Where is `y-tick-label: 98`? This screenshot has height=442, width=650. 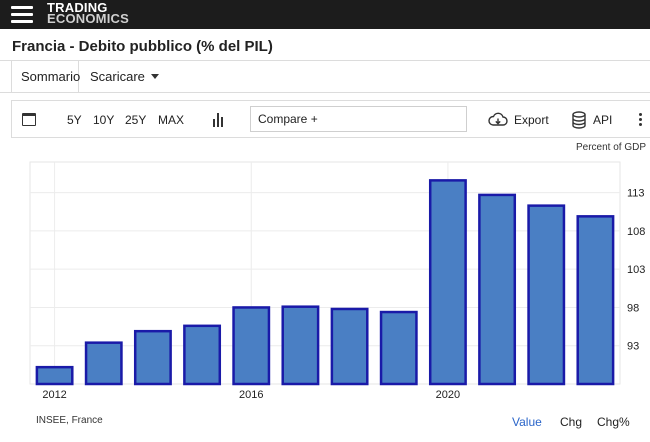
y-tick-label: 98 is located at coordinates (633, 308).